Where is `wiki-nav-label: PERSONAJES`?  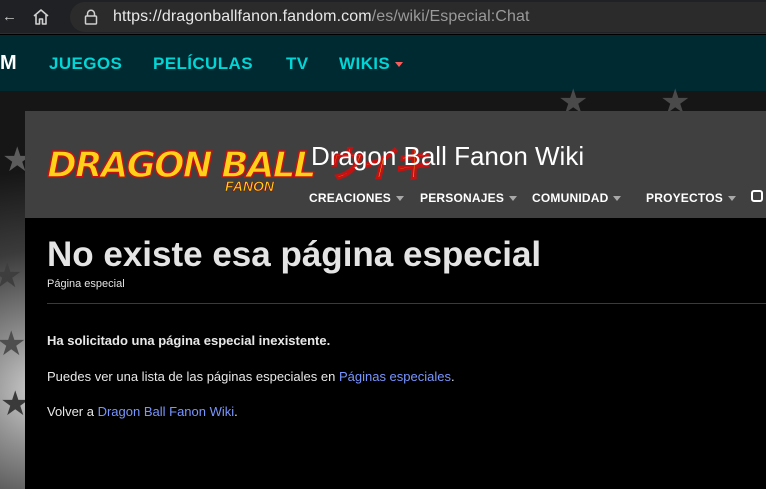
wiki-nav-label: PERSONAJES is located at coordinates (462, 198).